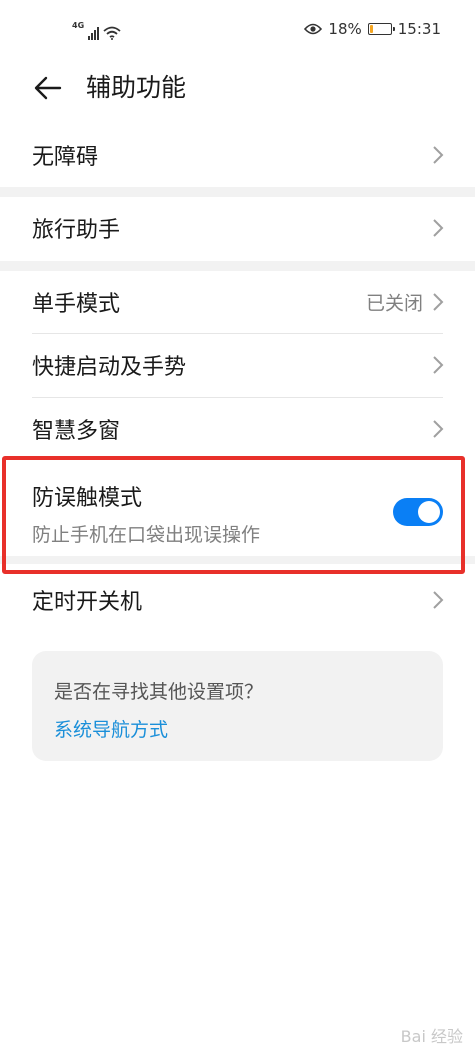 The height and width of the screenshot is (1055, 475). I want to click on header: 辅助功能, so click(237, 88).